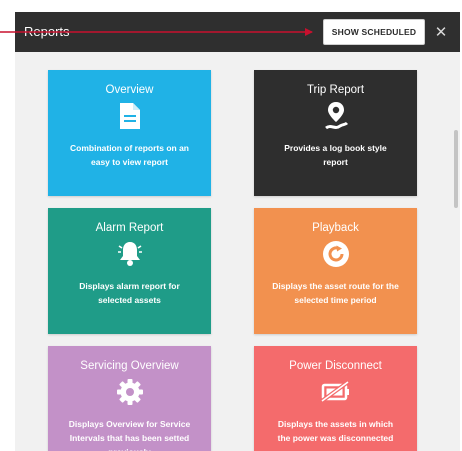  I want to click on close-icon: ✕, so click(441, 32).